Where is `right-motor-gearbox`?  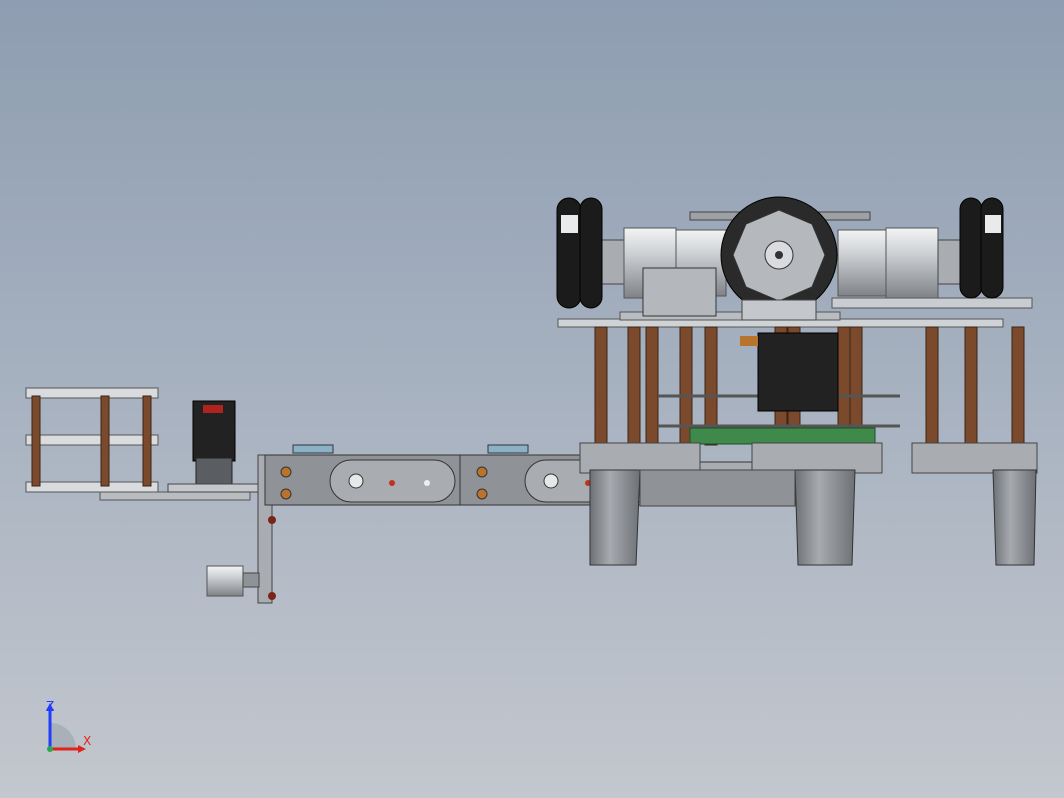 right-motor-gearbox is located at coordinates (862, 263).